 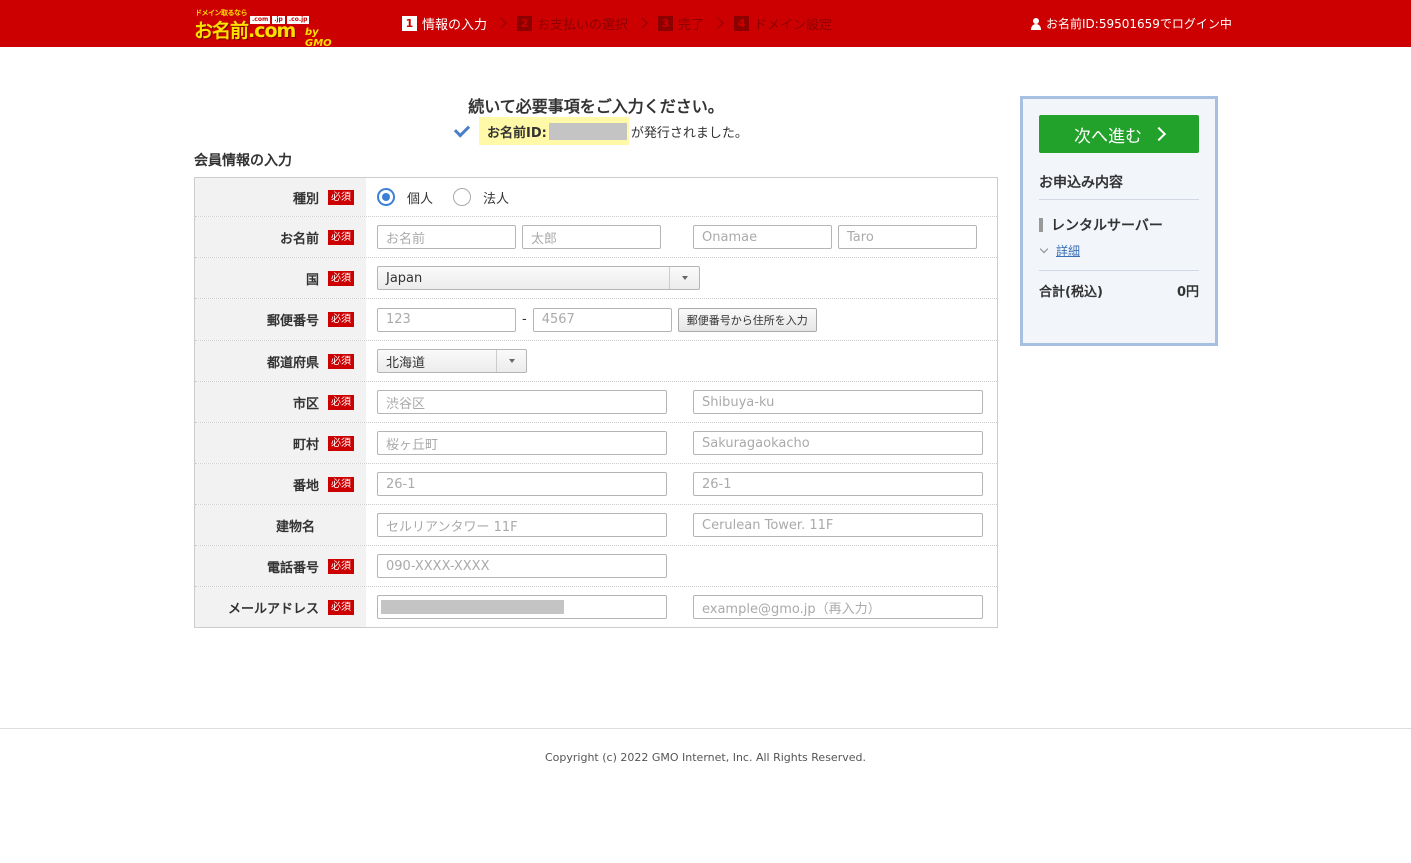 What do you see at coordinates (681, 443) in the screenshot?
I see `field-content: 桜ヶ丘町 Sakuragaokacho` at bounding box center [681, 443].